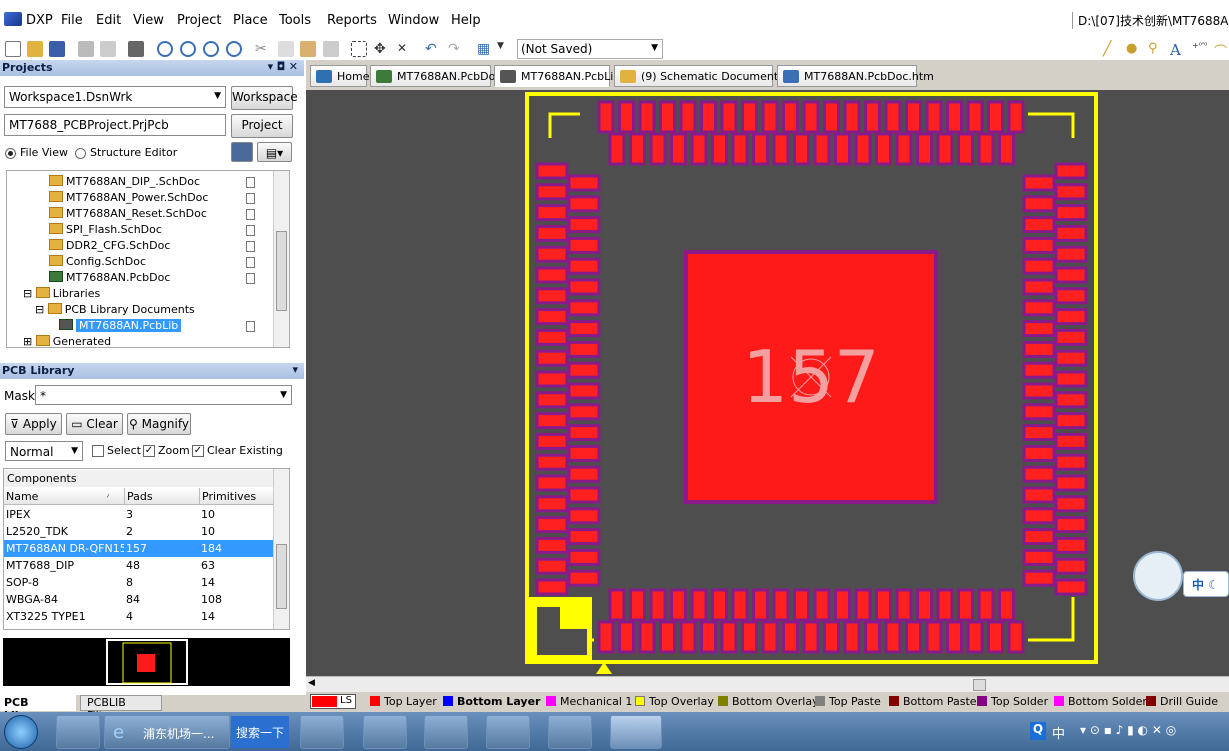 This screenshot has height=751, width=1229. What do you see at coordinates (260, 732) in the screenshot?
I see `search-button: 搜索一下` at bounding box center [260, 732].